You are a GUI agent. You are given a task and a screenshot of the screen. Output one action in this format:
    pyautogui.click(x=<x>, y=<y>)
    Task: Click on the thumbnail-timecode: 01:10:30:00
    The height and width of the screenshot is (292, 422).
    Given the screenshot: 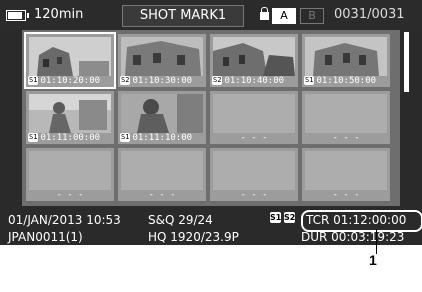 What is the action you would take?
    pyautogui.click(x=162, y=81)
    